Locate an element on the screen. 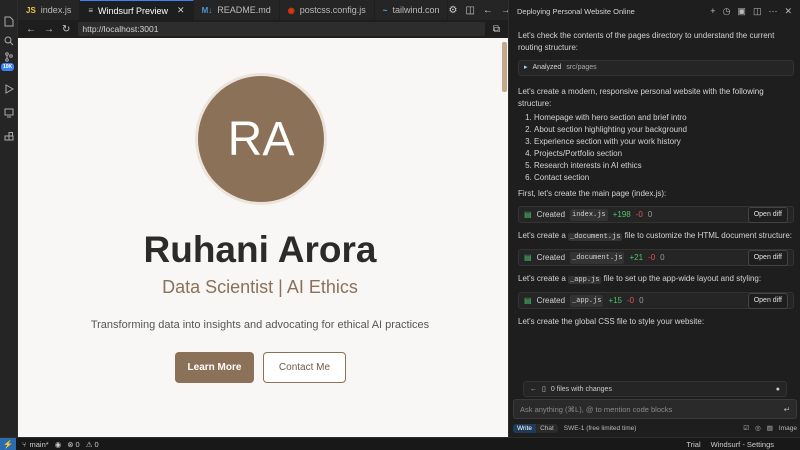 The height and width of the screenshot is (450, 800). files-changes-label: 0 files with changes is located at coordinates (581, 389).